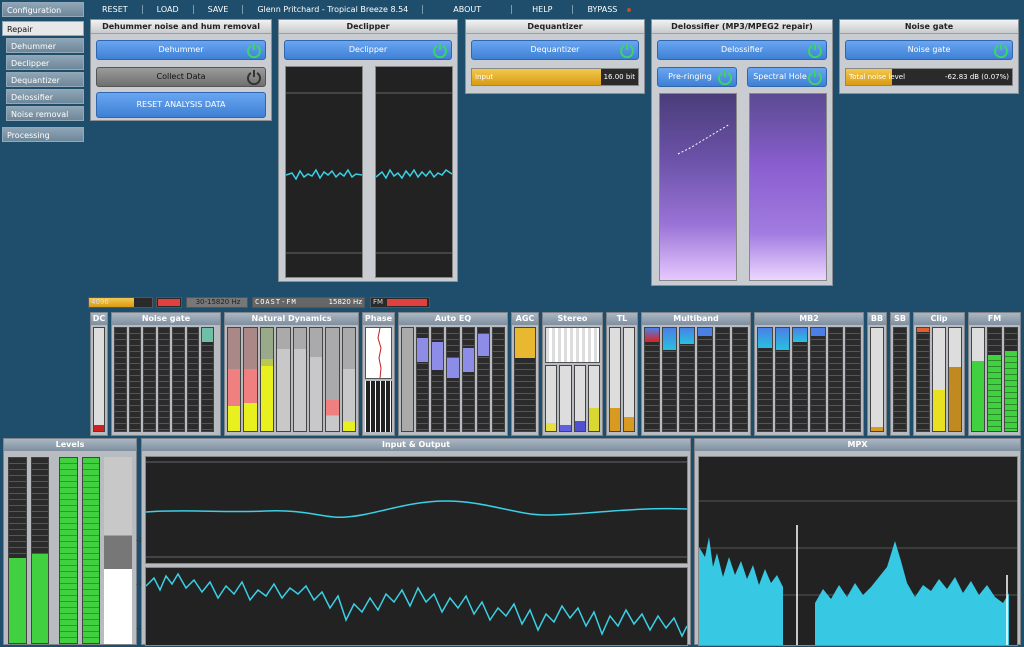 Image resolution: width=1024 pixels, height=647 pixels. I want to click on delossifier-title: Delossifier (MP3/MPEG2 repair), so click(742, 27).